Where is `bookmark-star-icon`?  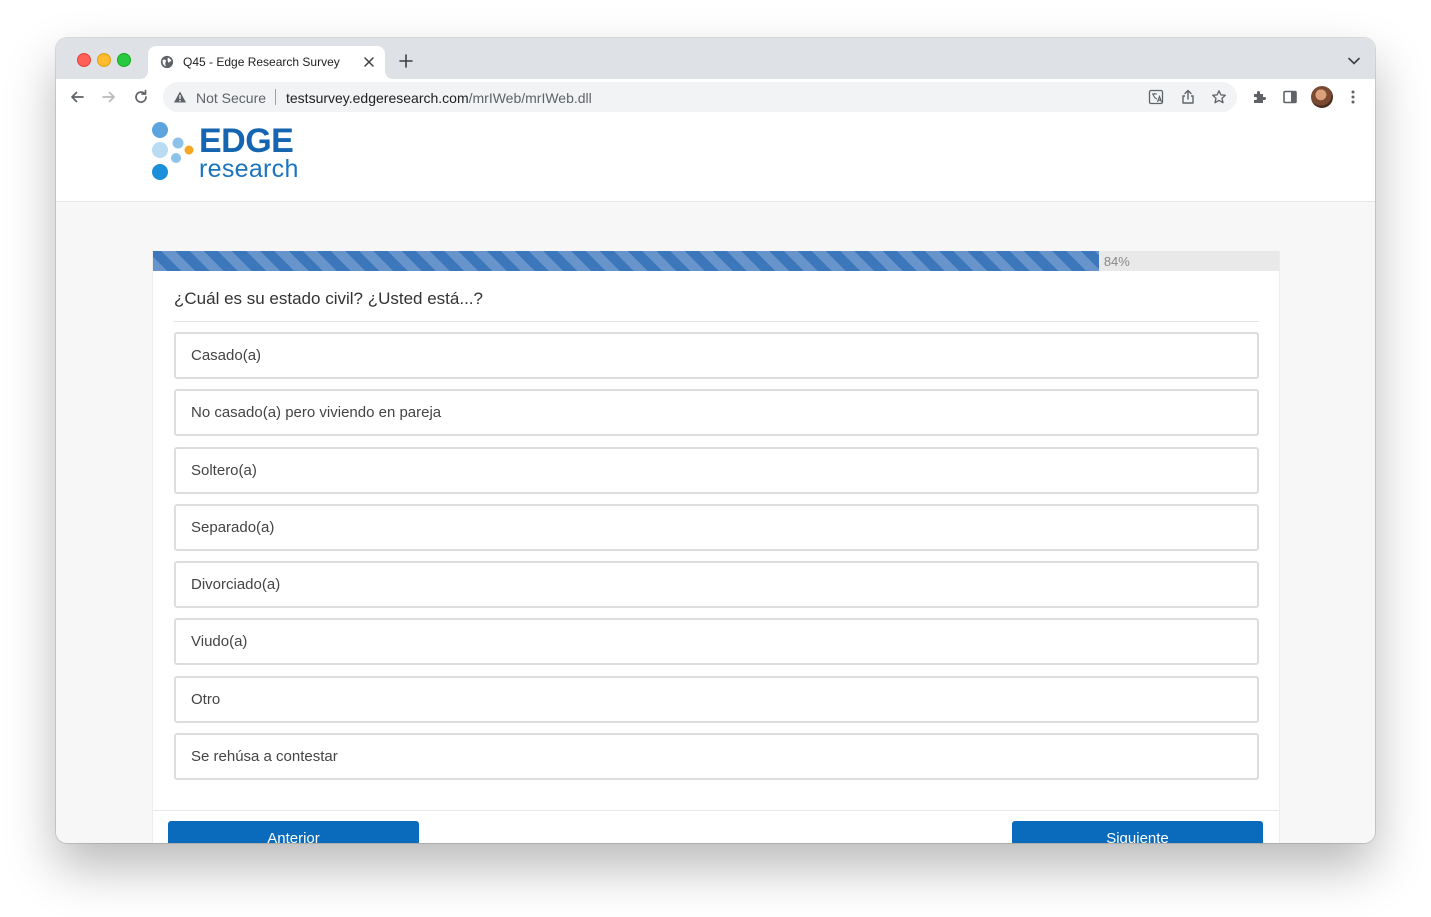 bookmark-star-icon is located at coordinates (1219, 97).